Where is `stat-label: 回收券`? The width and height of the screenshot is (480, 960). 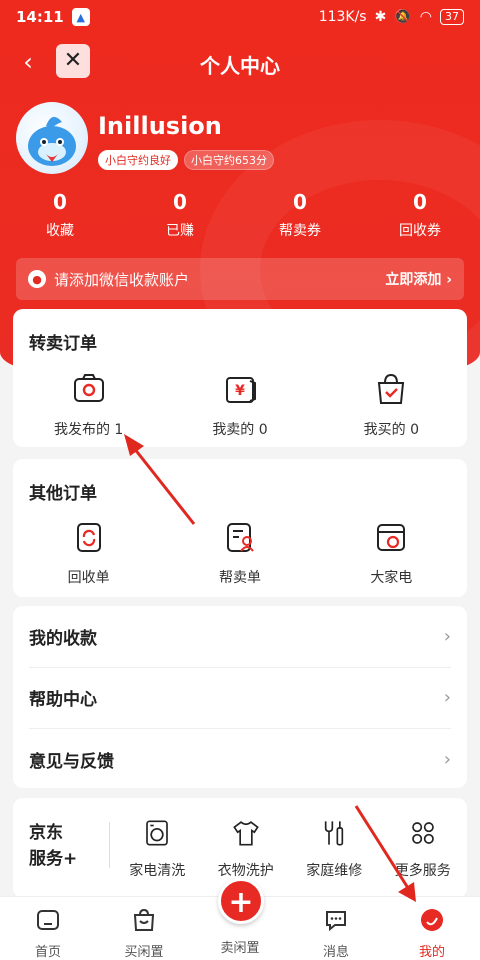
stat-label: 回收券 is located at coordinates (420, 231).